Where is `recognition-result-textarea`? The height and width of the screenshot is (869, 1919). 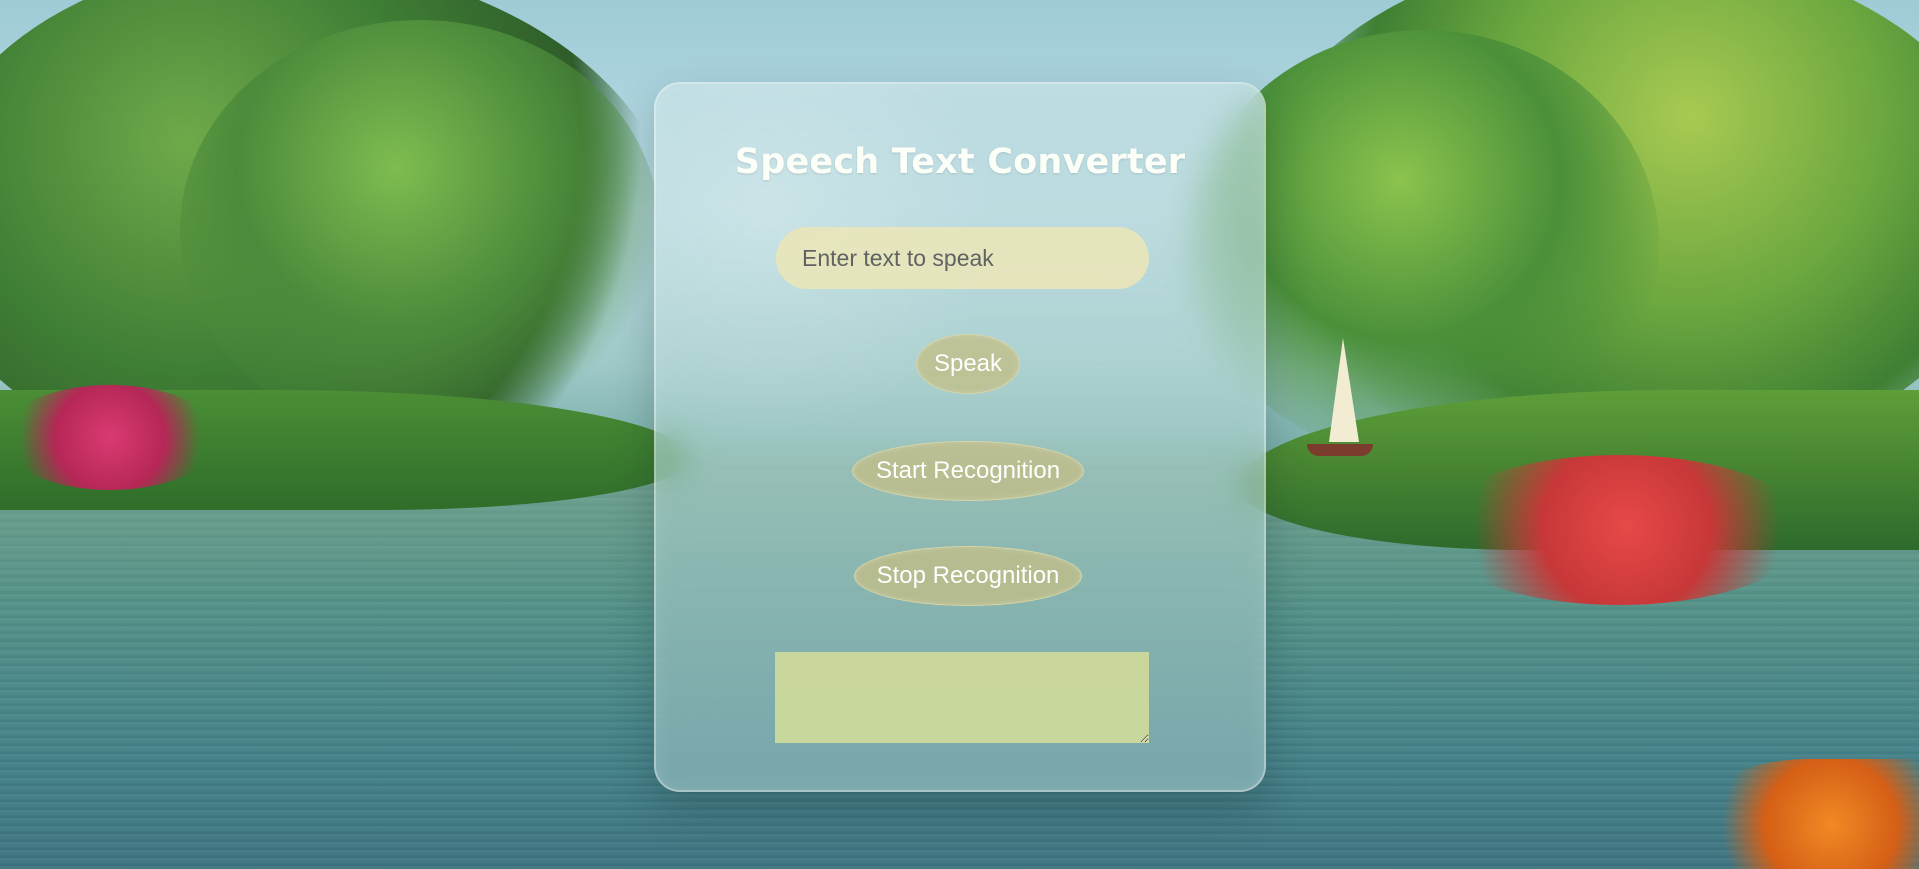 recognition-result-textarea is located at coordinates (962, 697).